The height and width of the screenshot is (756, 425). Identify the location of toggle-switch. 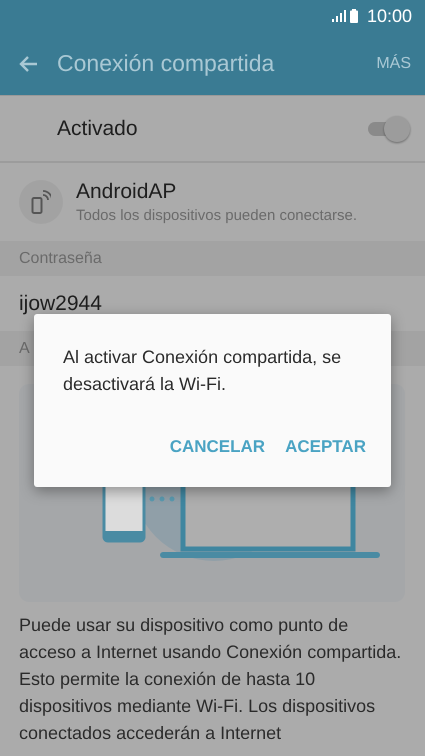
(389, 129).